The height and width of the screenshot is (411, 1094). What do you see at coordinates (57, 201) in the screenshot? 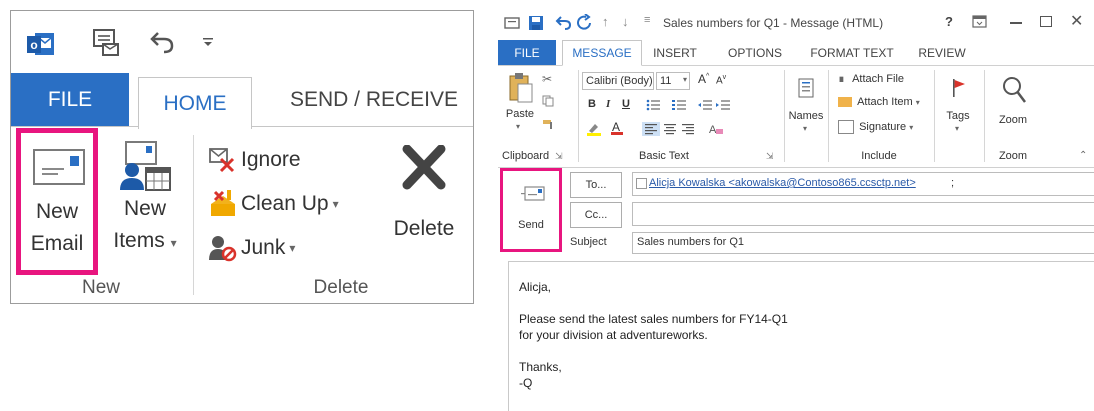
I see `new-email-button: New Email` at bounding box center [57, 201].